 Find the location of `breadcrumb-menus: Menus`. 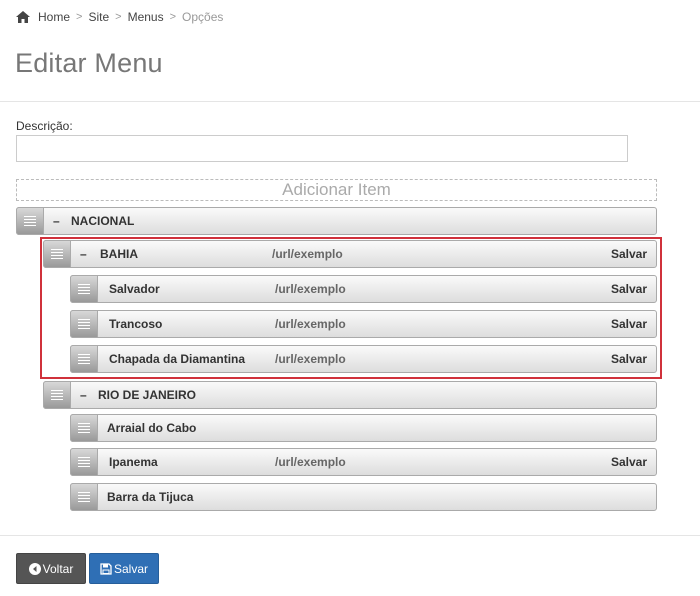

breadcrumb-menus: Menus is located at coordinates (146, 17).